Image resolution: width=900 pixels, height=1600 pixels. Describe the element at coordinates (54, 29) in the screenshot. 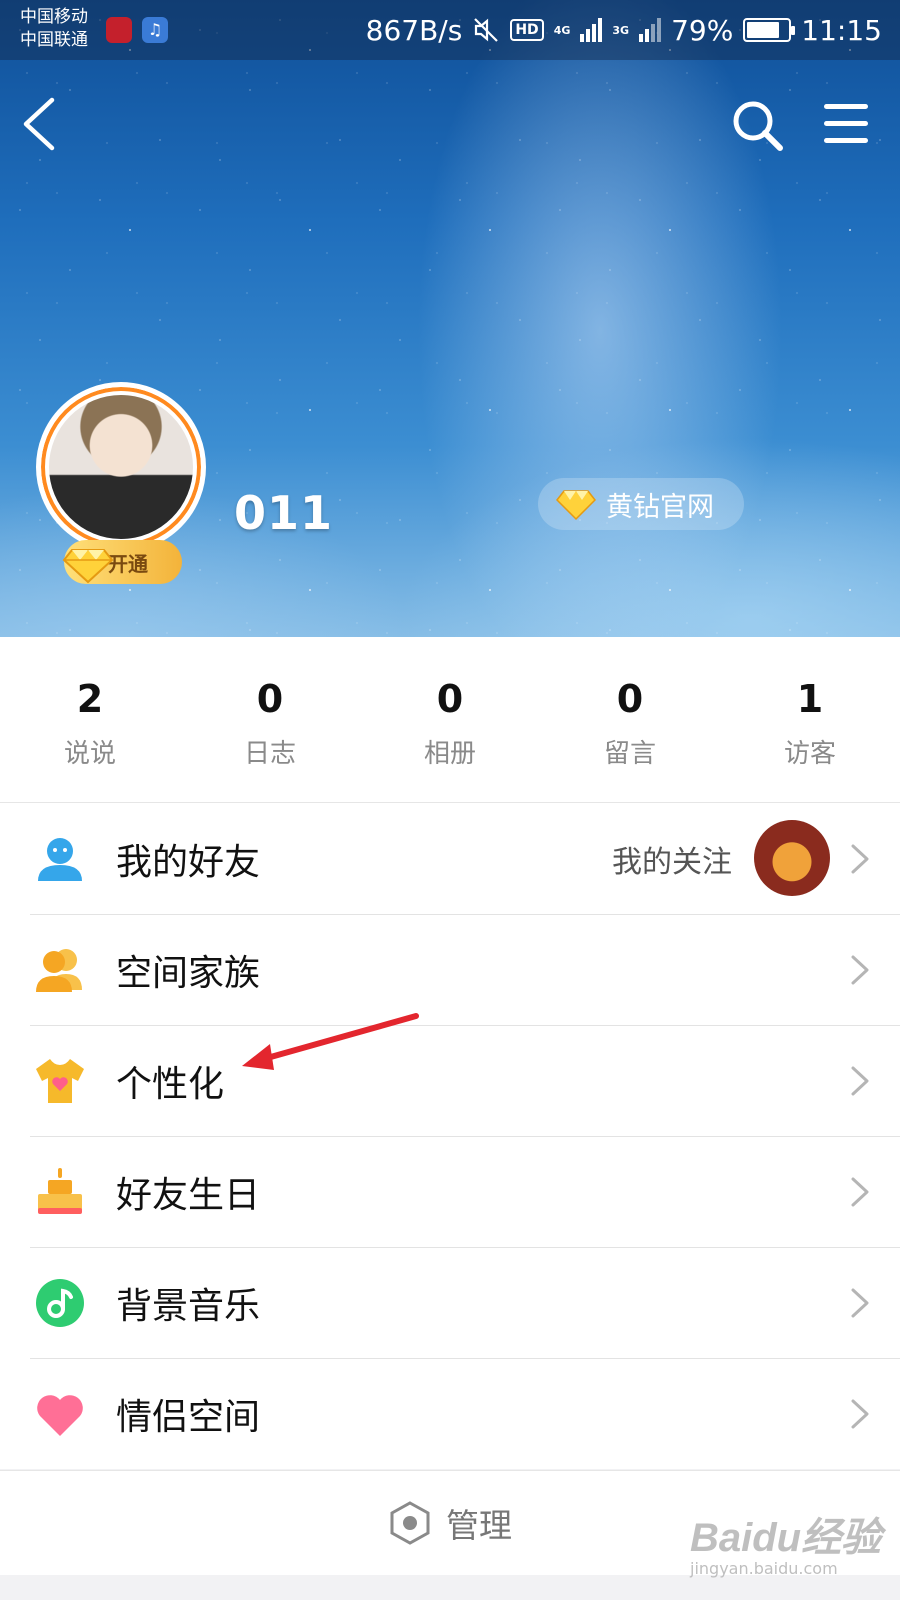

I see `carrier-names: 中国移动 中国联通` at that location.